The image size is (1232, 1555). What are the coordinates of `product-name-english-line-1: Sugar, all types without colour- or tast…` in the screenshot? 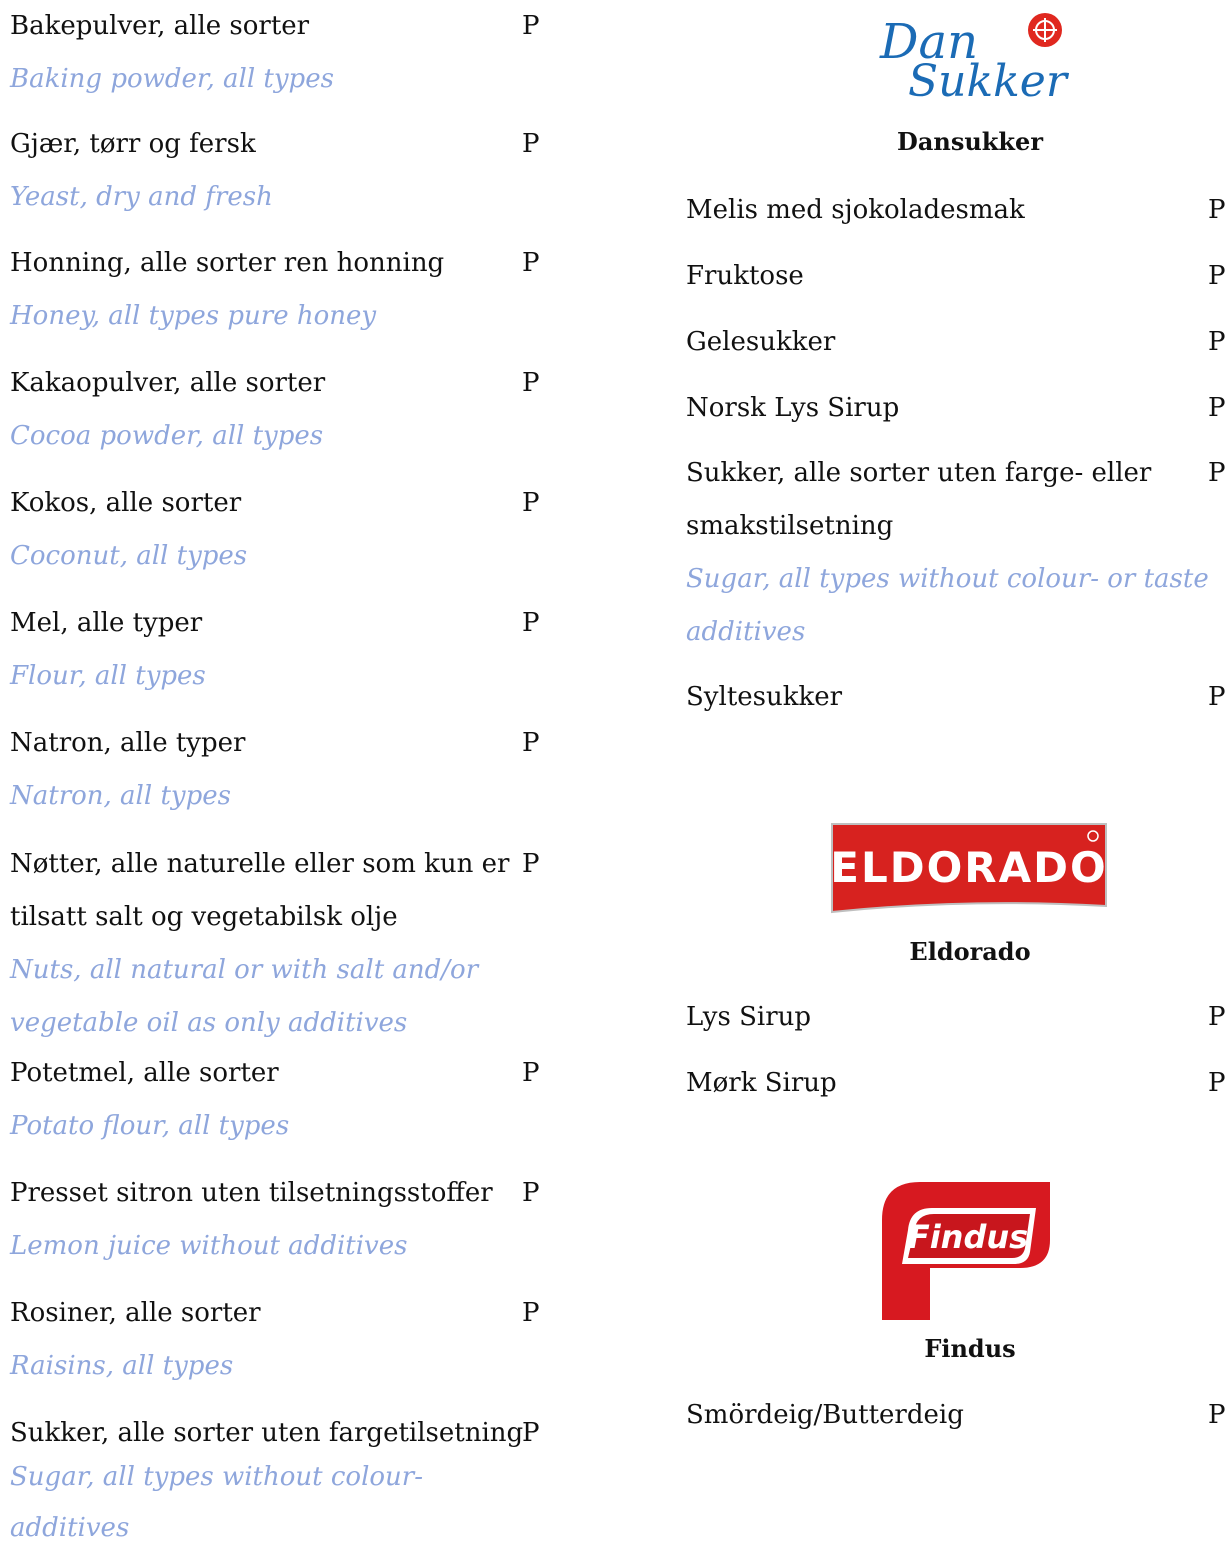 It's located at (947, 579).